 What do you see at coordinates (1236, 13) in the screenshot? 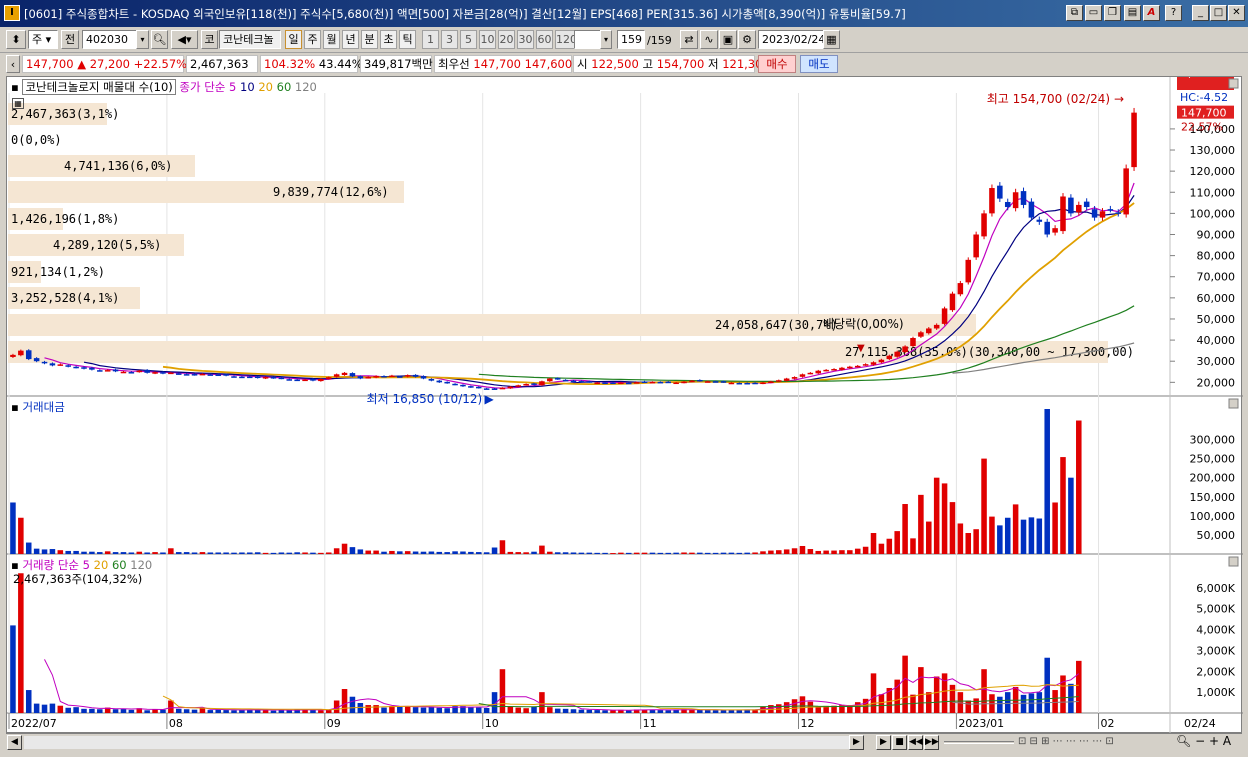
I see `close-button: ✕` at bounding box center [1236, 13].